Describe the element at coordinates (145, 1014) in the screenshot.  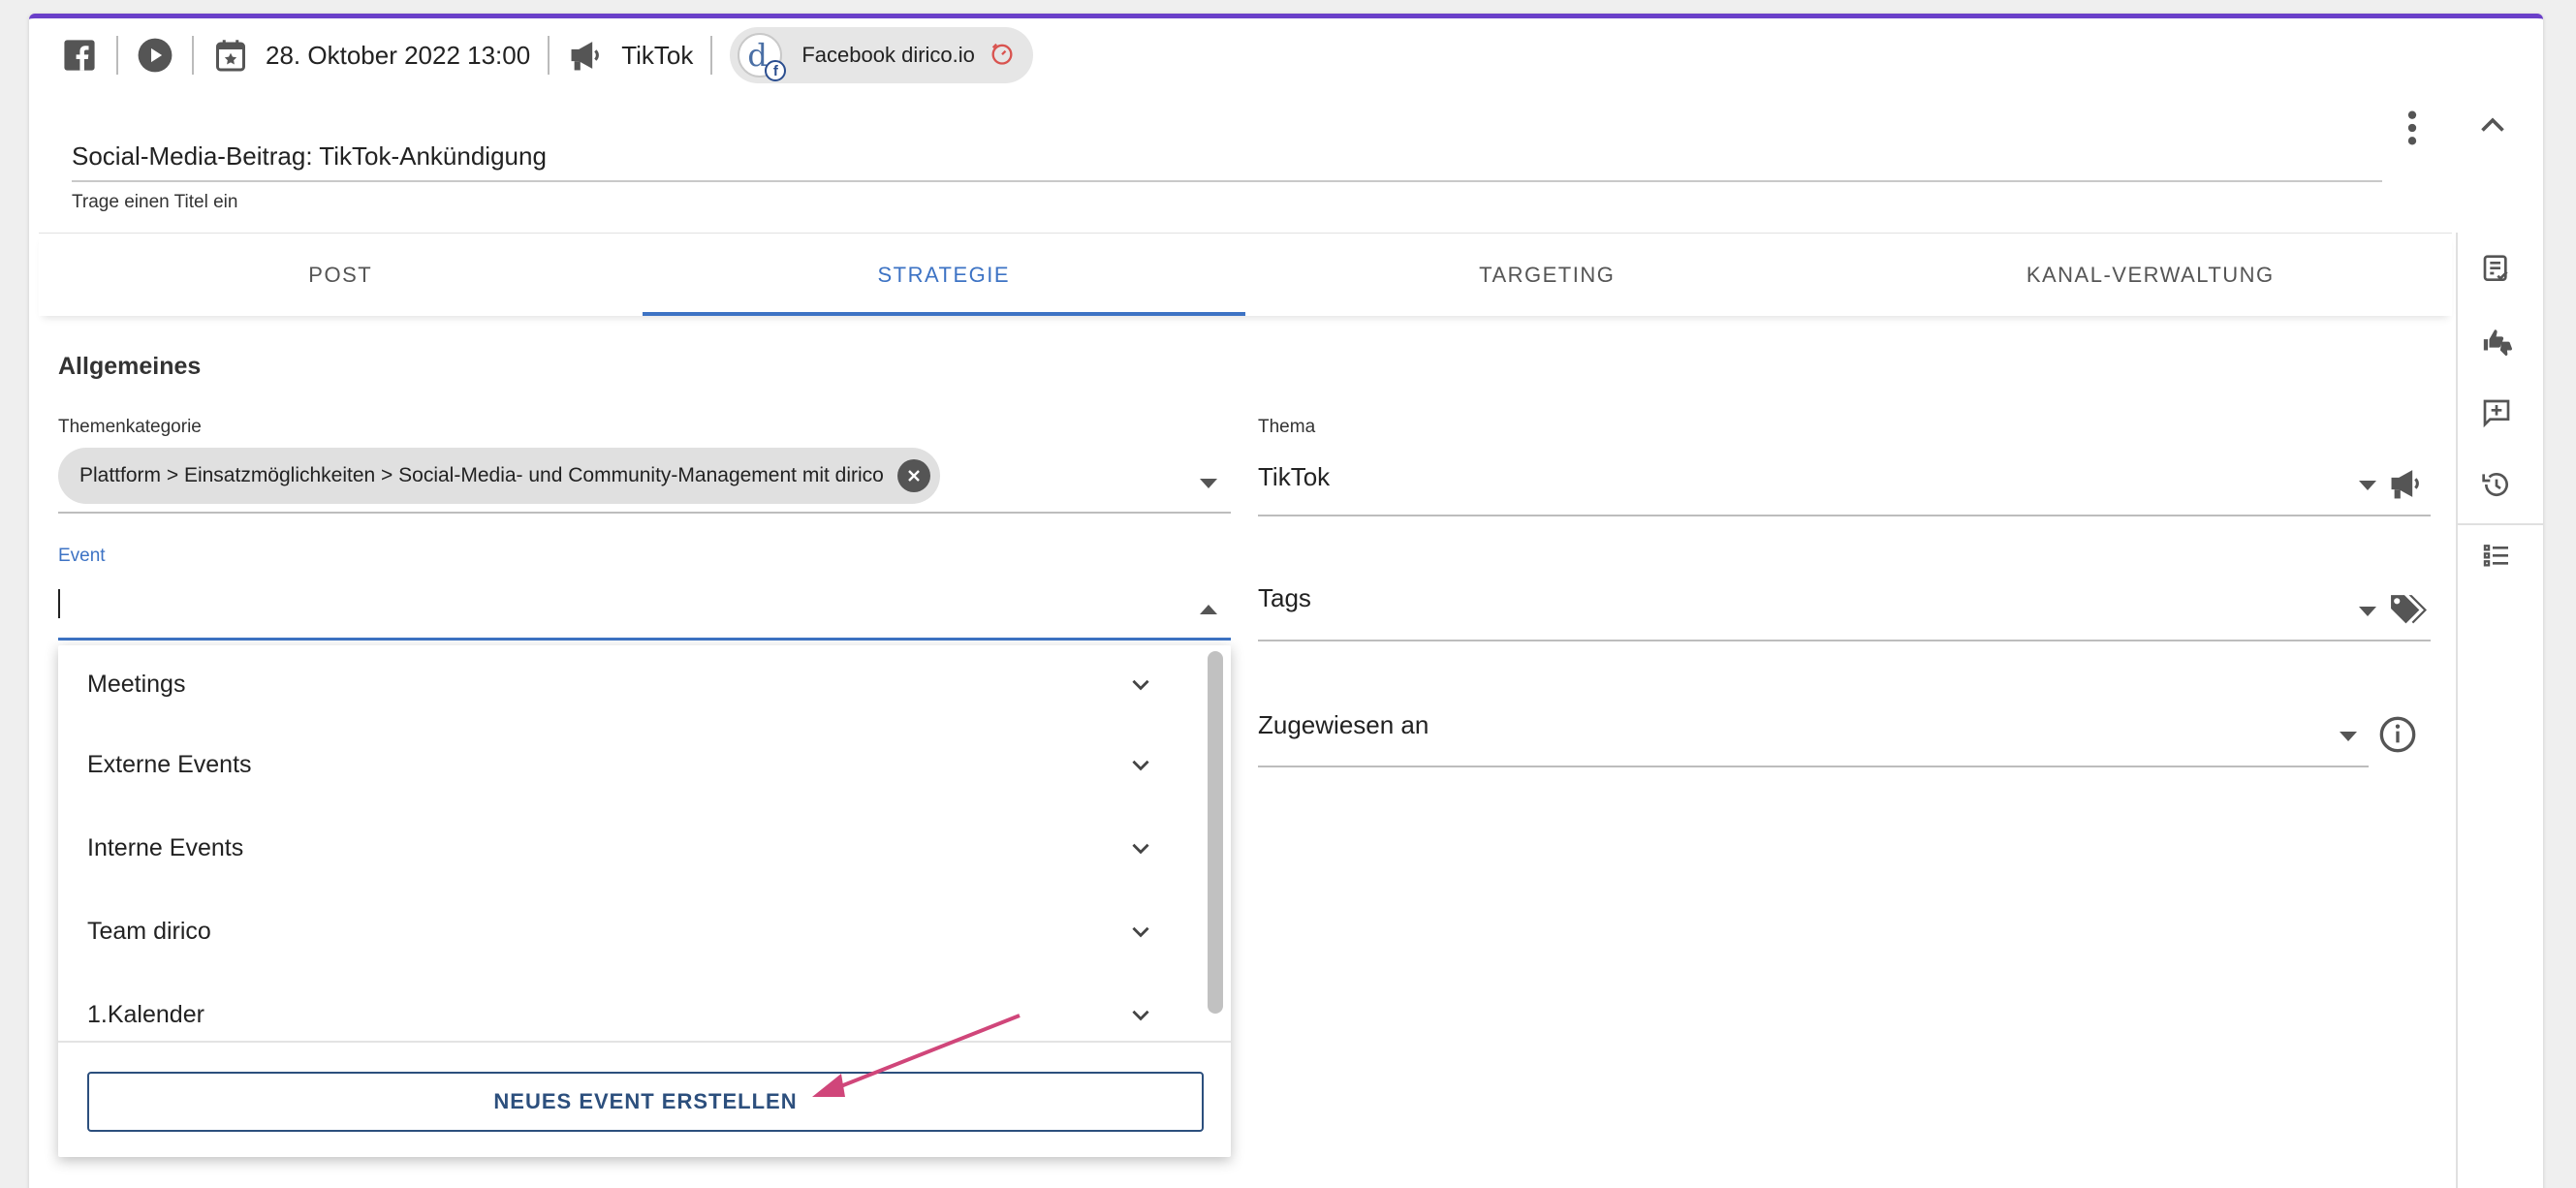
I see `event-group-label: 1.Kalender` at that location.